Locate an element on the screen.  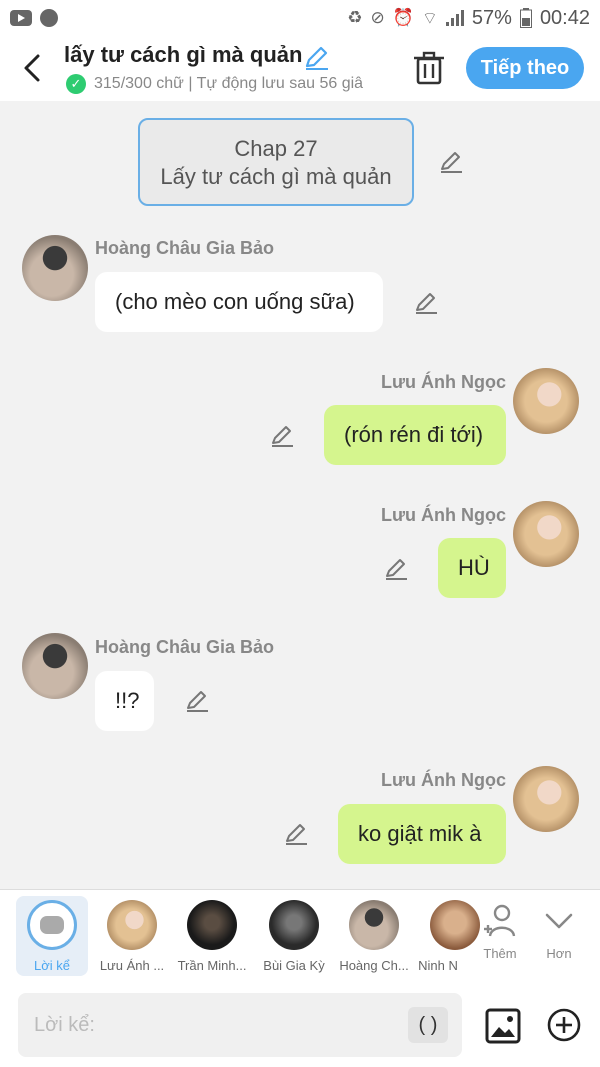
message-bubble: !!? is located at coordinates (124, 701).